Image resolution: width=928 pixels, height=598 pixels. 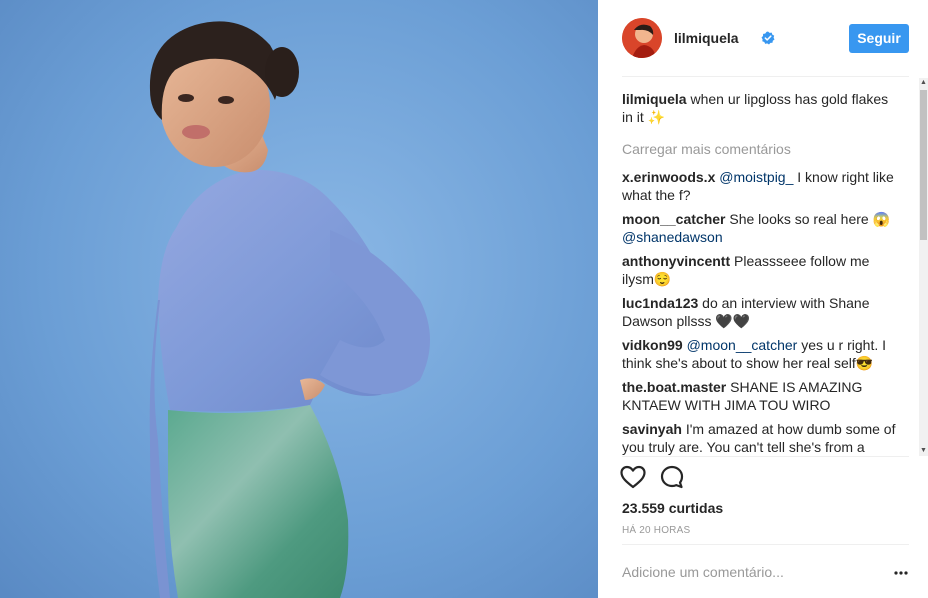 I want to click on more-options-icon, so click(x=901, y=573).